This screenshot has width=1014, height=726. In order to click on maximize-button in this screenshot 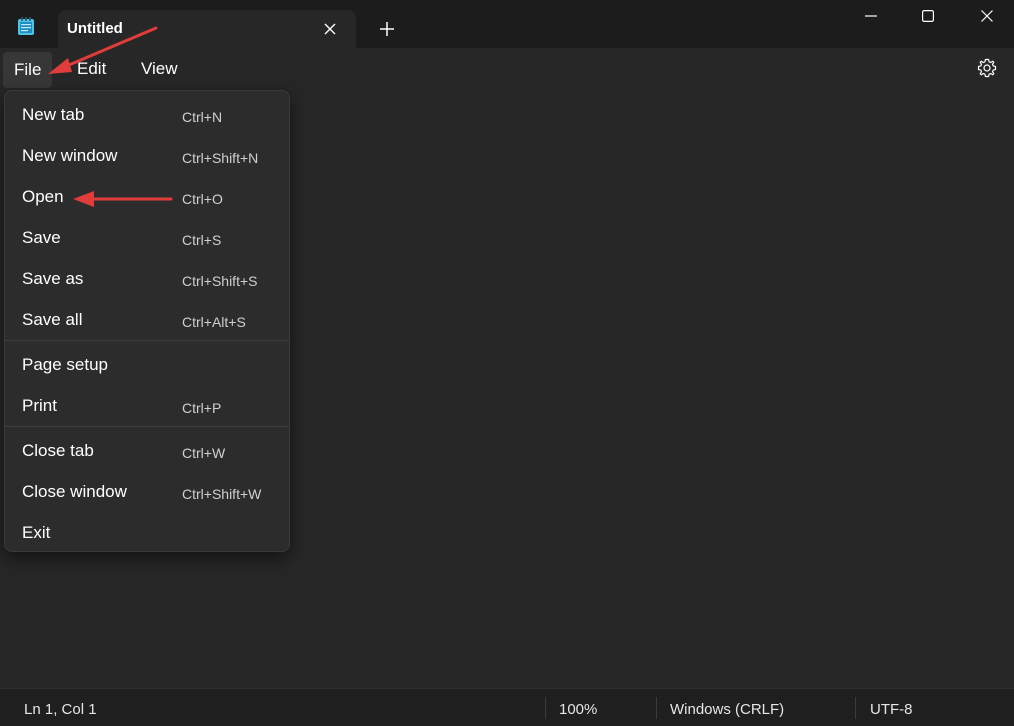, I will do `click(928, 16)`.